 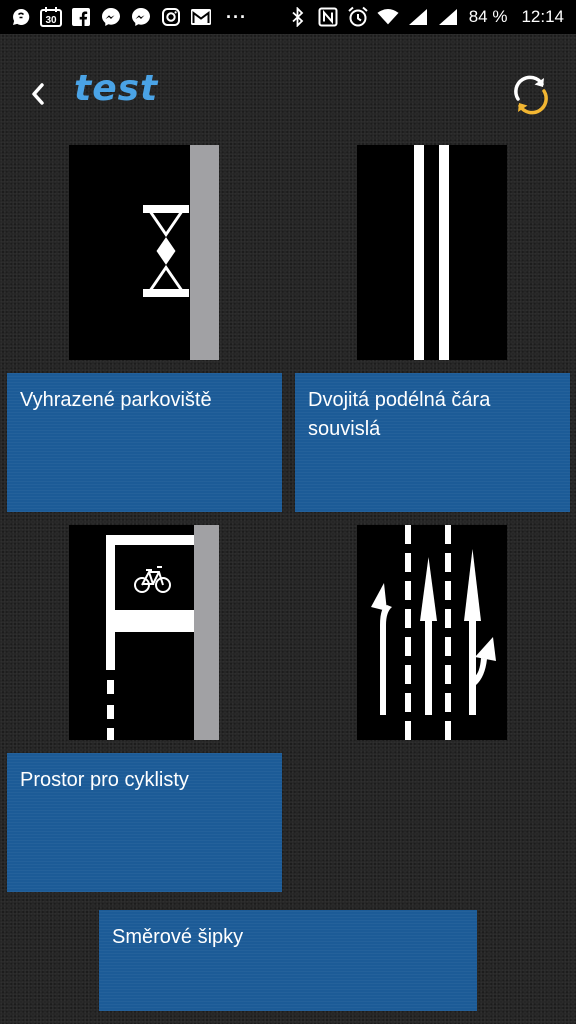 I want to click on battery-level: 84 %, so click(x=488, y=16).